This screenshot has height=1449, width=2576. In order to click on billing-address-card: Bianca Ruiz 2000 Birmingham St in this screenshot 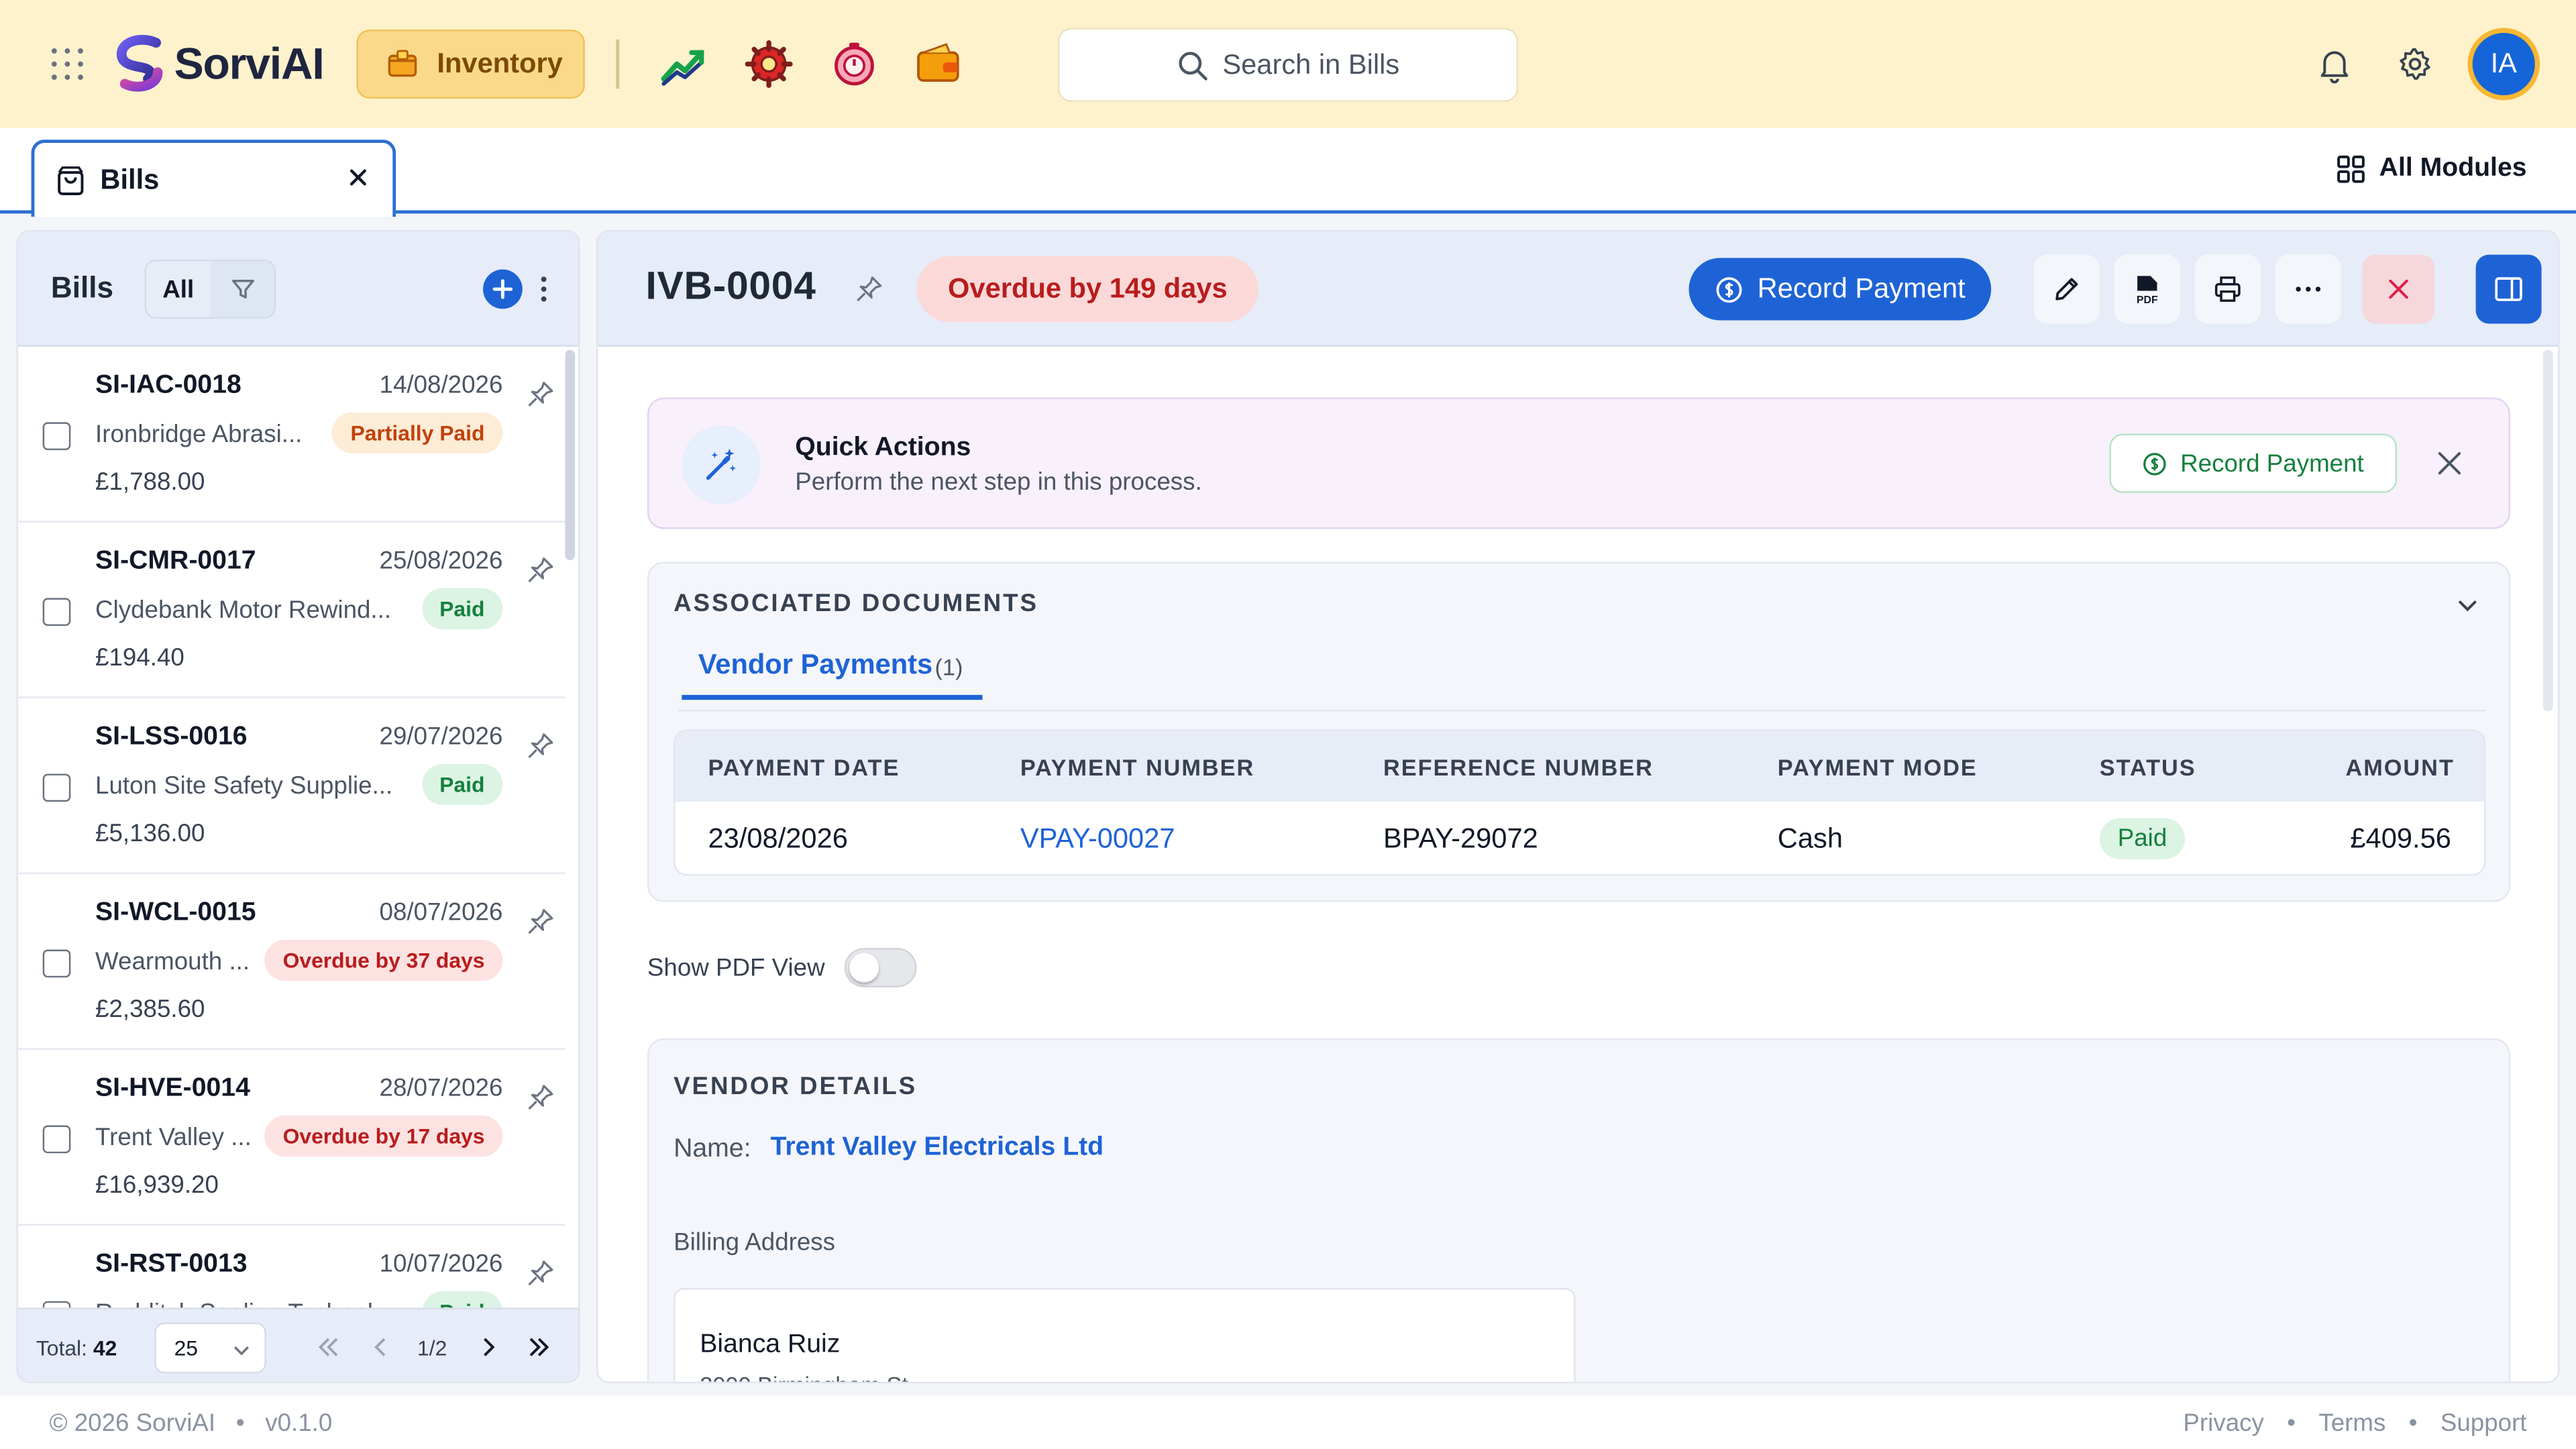, I will do `click(1125, 1335)`.